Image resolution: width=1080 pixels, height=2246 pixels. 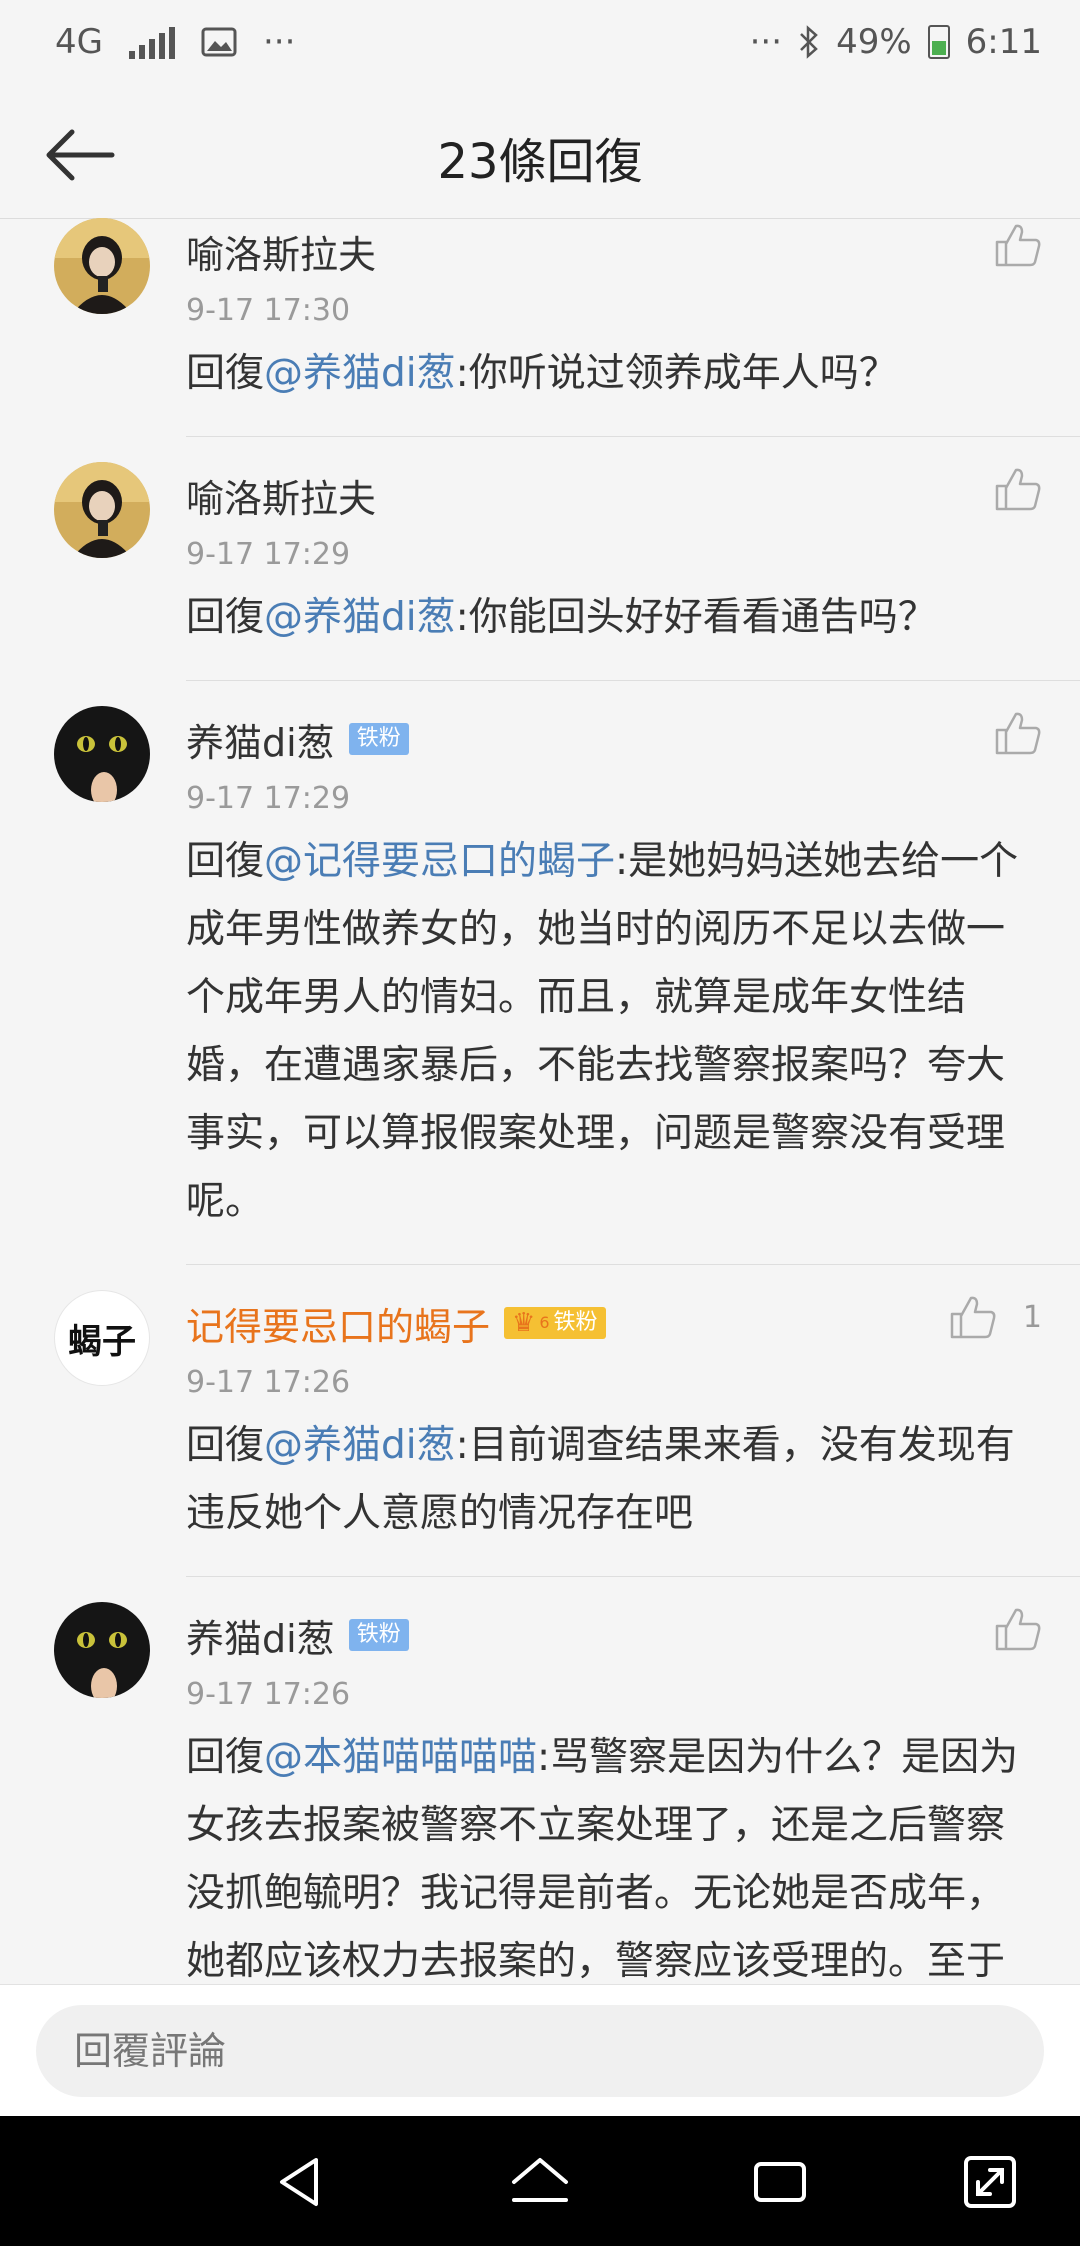 What do you see at coordinates (809, 42) in the screenshot?
I see `bluetooth-icon` at bounding box center [809, 42].